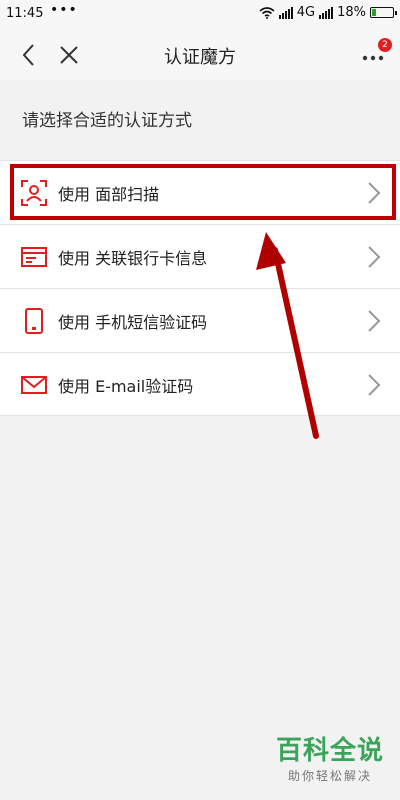 The height and width of the screenshot is (800, 400). What do you see at coordinates (329, 776) in the screenshot?
I see `watermark-subtitle: 助你轻松解决` at bounding box center [329, 776].